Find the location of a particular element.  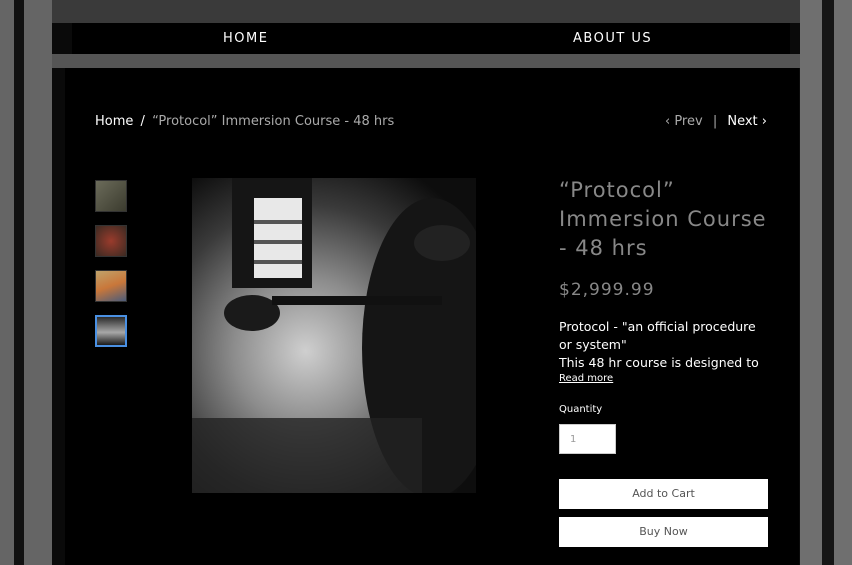

breadcrumb-home-link: Home is located at coordinates (114, 121).